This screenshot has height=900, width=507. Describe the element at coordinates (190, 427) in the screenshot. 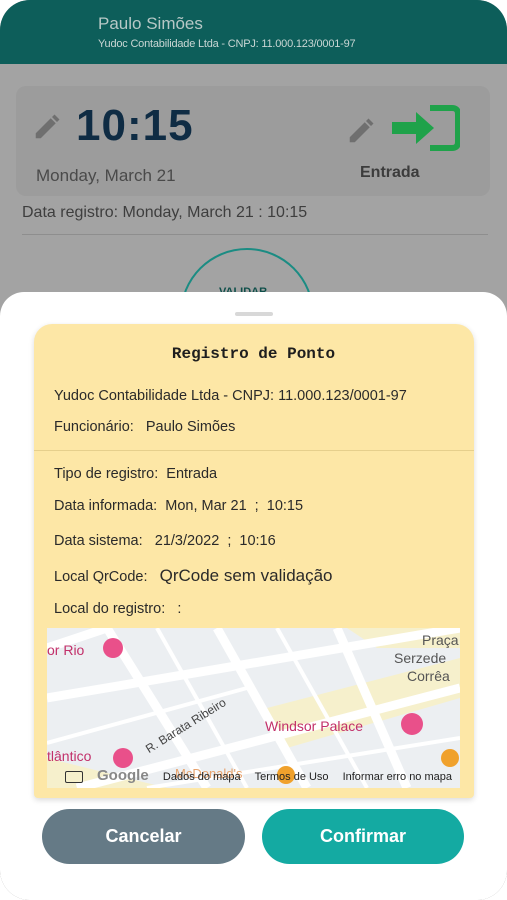

I see `employee-value: Paulo Simões` at that location.